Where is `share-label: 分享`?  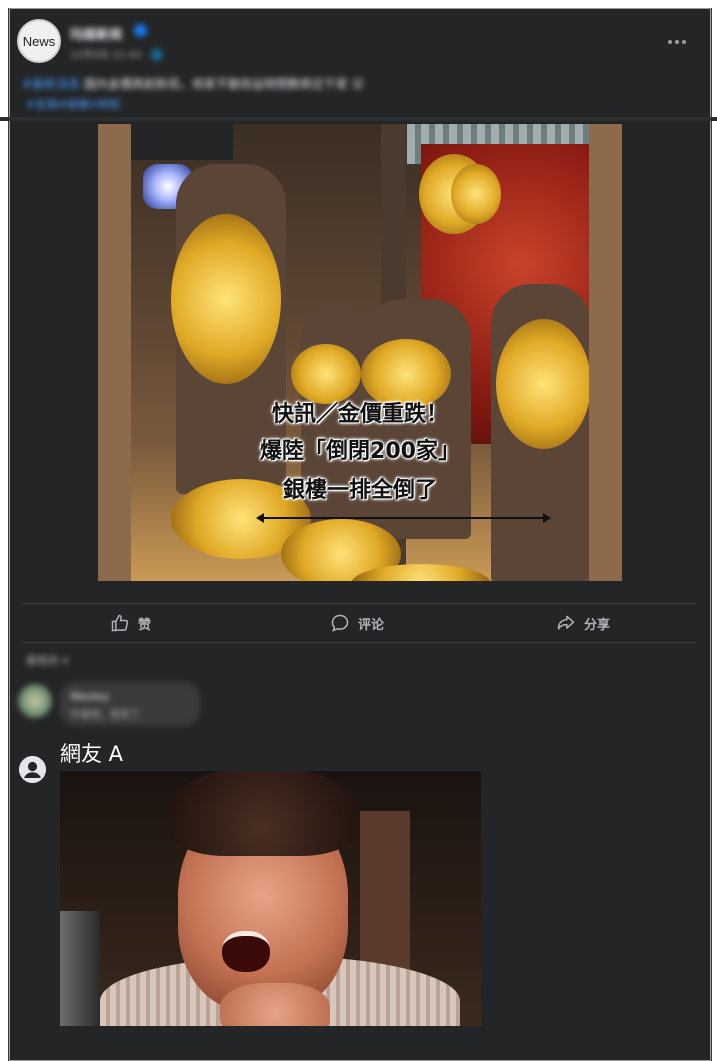 share-label: 分享 is located at coordinates (597, 625).